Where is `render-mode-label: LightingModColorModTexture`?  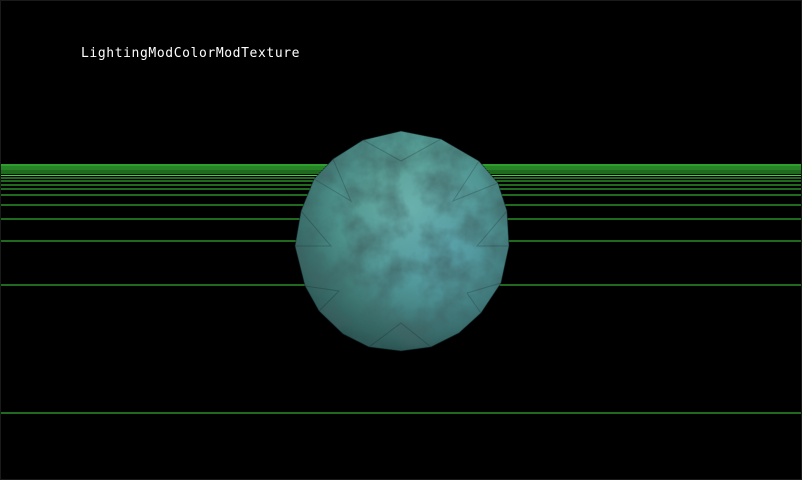
render-mode-label: LightingModColorModTexture is located at coordinates (191, 53).